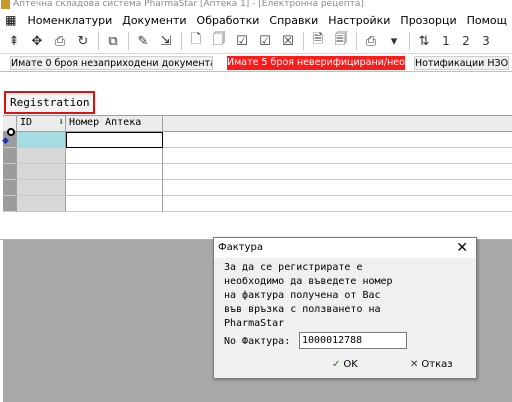 The image size is (512, 402). What do you see at coordinates (70, 20) in the screenshot?
I see `menu-nomenclatures: Номенклатури` at bounding box center [70, 20].